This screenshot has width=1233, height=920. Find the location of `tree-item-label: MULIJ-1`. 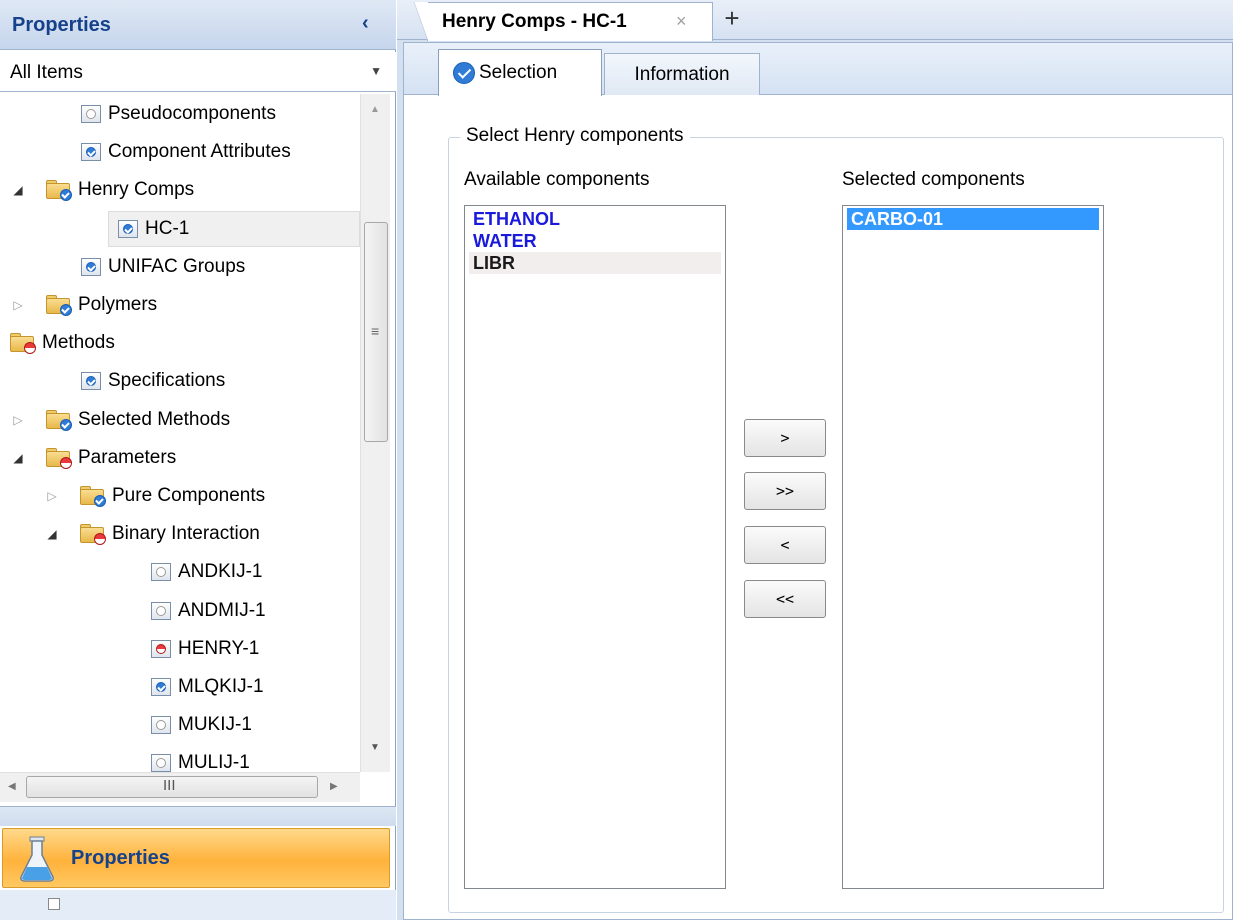

tree-item-label: MULIJ-1 is located at coordinates (214, 762).